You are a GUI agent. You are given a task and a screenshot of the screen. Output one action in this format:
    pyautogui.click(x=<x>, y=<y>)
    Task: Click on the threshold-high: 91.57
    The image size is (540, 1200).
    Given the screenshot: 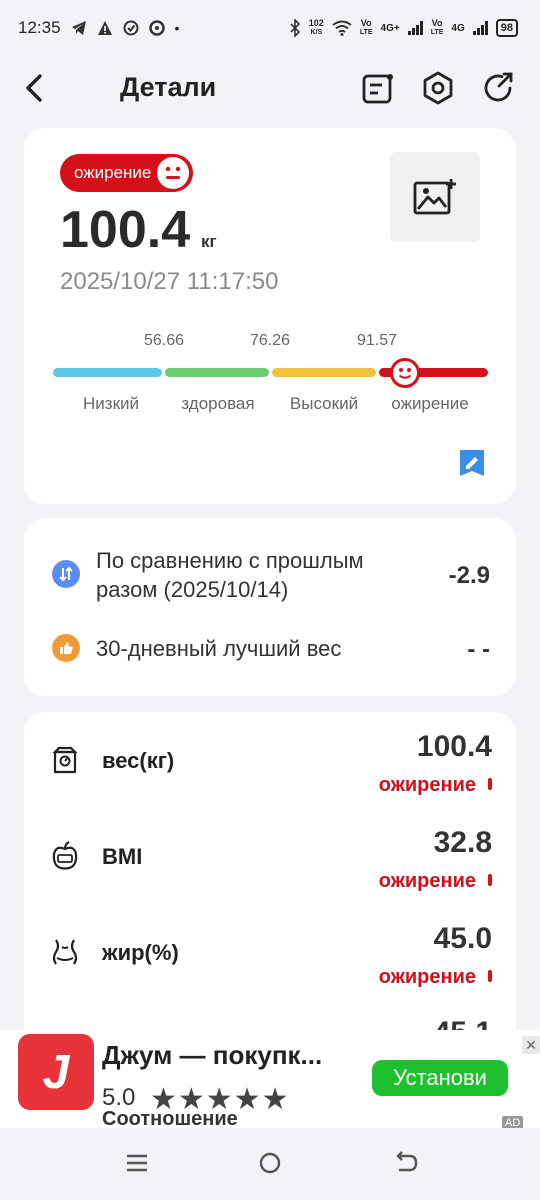 What is the action you would take?
    pyautogui.click(x=377, y=340)
    